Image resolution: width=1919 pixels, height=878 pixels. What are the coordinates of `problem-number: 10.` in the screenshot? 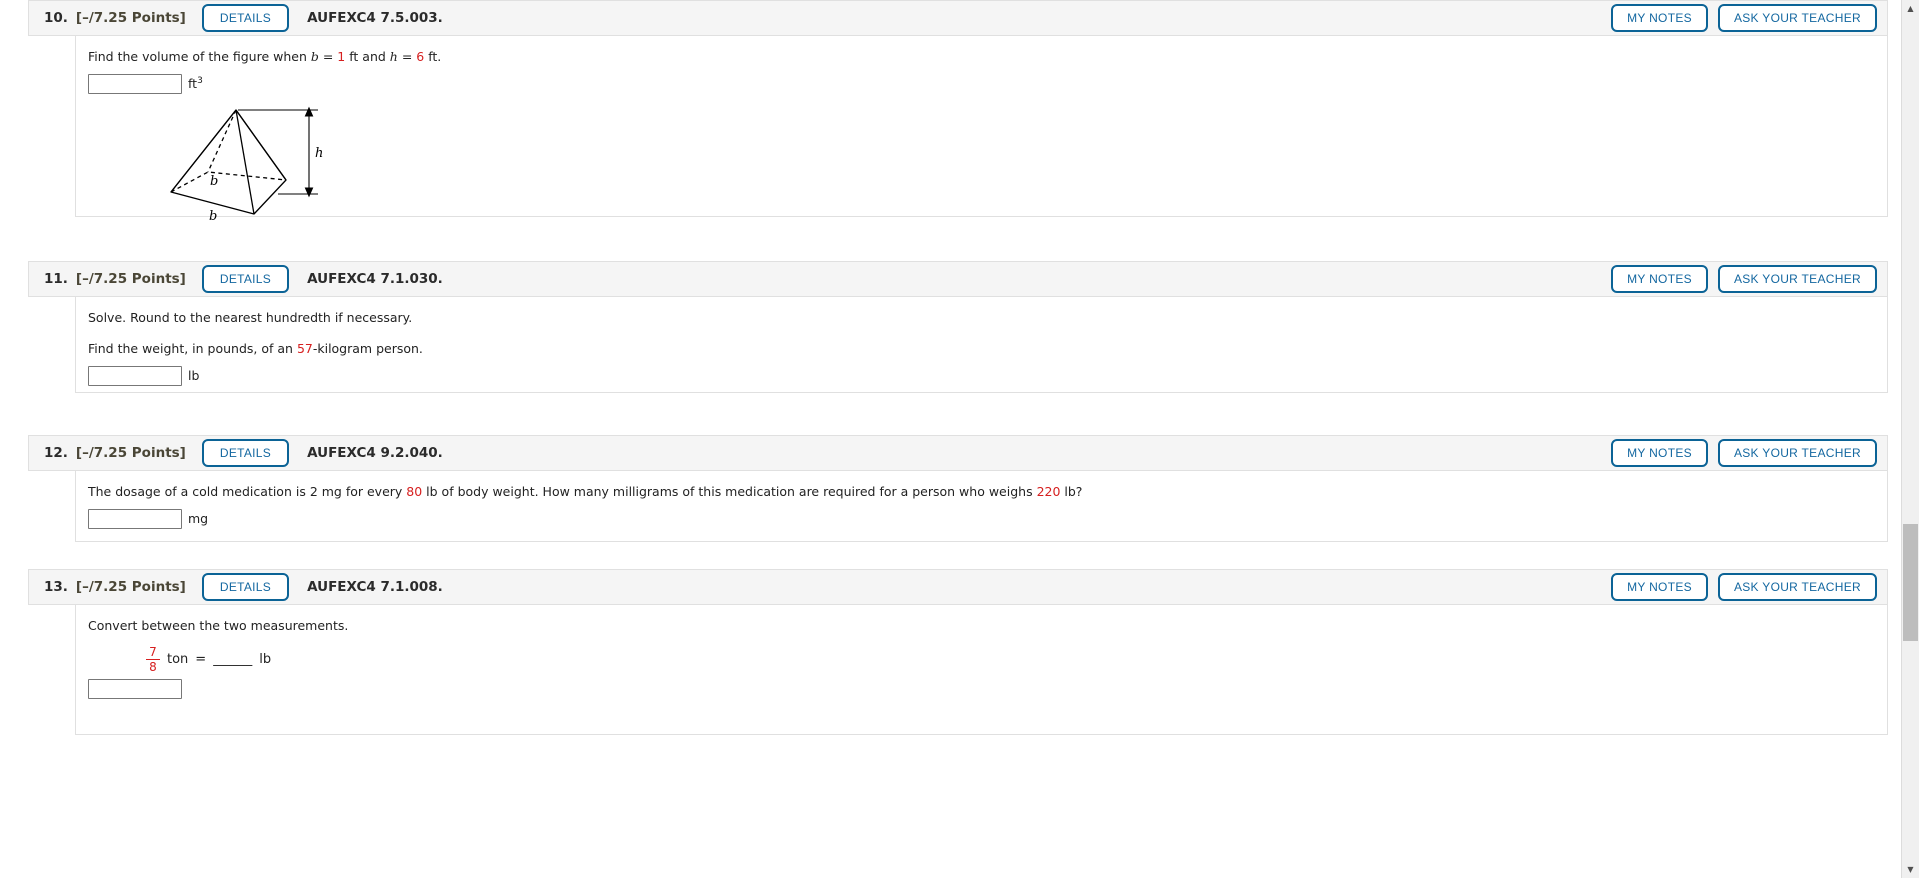 It's located at (56, 18).